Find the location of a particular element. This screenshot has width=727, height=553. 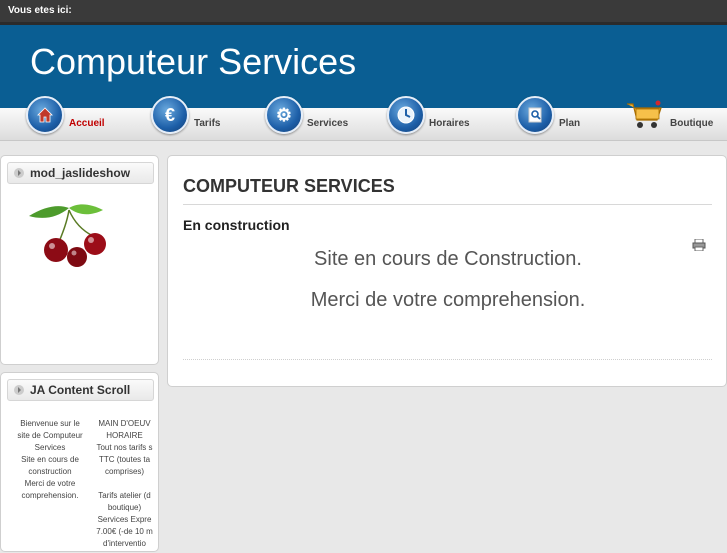

breadcrumb-label: Vous etes ici: is located at coordinates (40, 10).